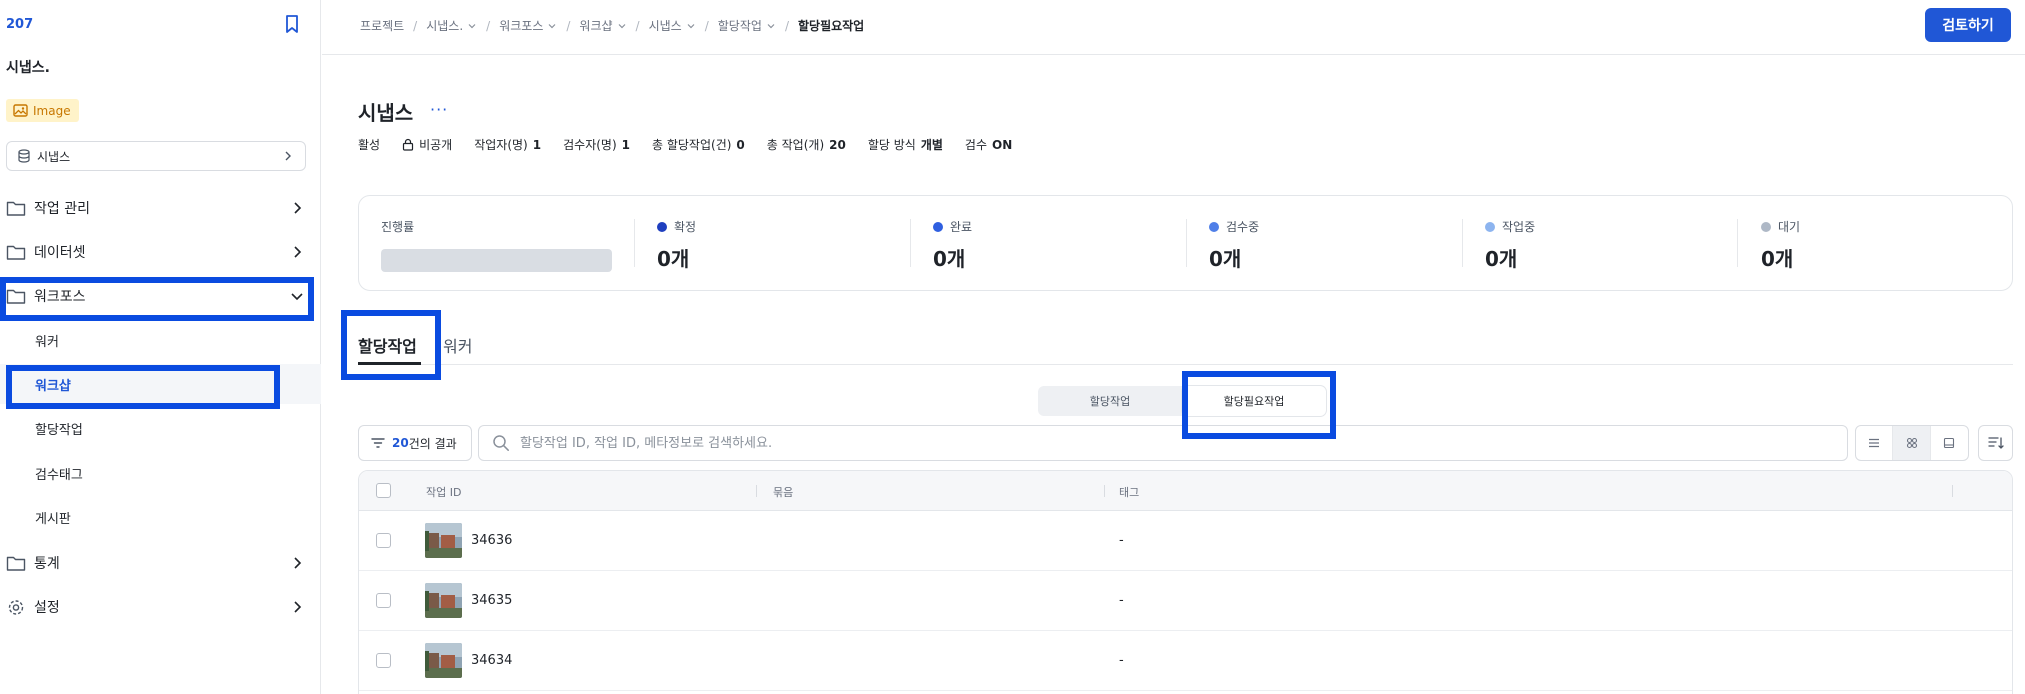 The height and width of the screenshot is (694, 2025). What do you see at coordinates (492, 540) in the screenshot?
I see `task-id: 34636` at bounding box center [492, 540].